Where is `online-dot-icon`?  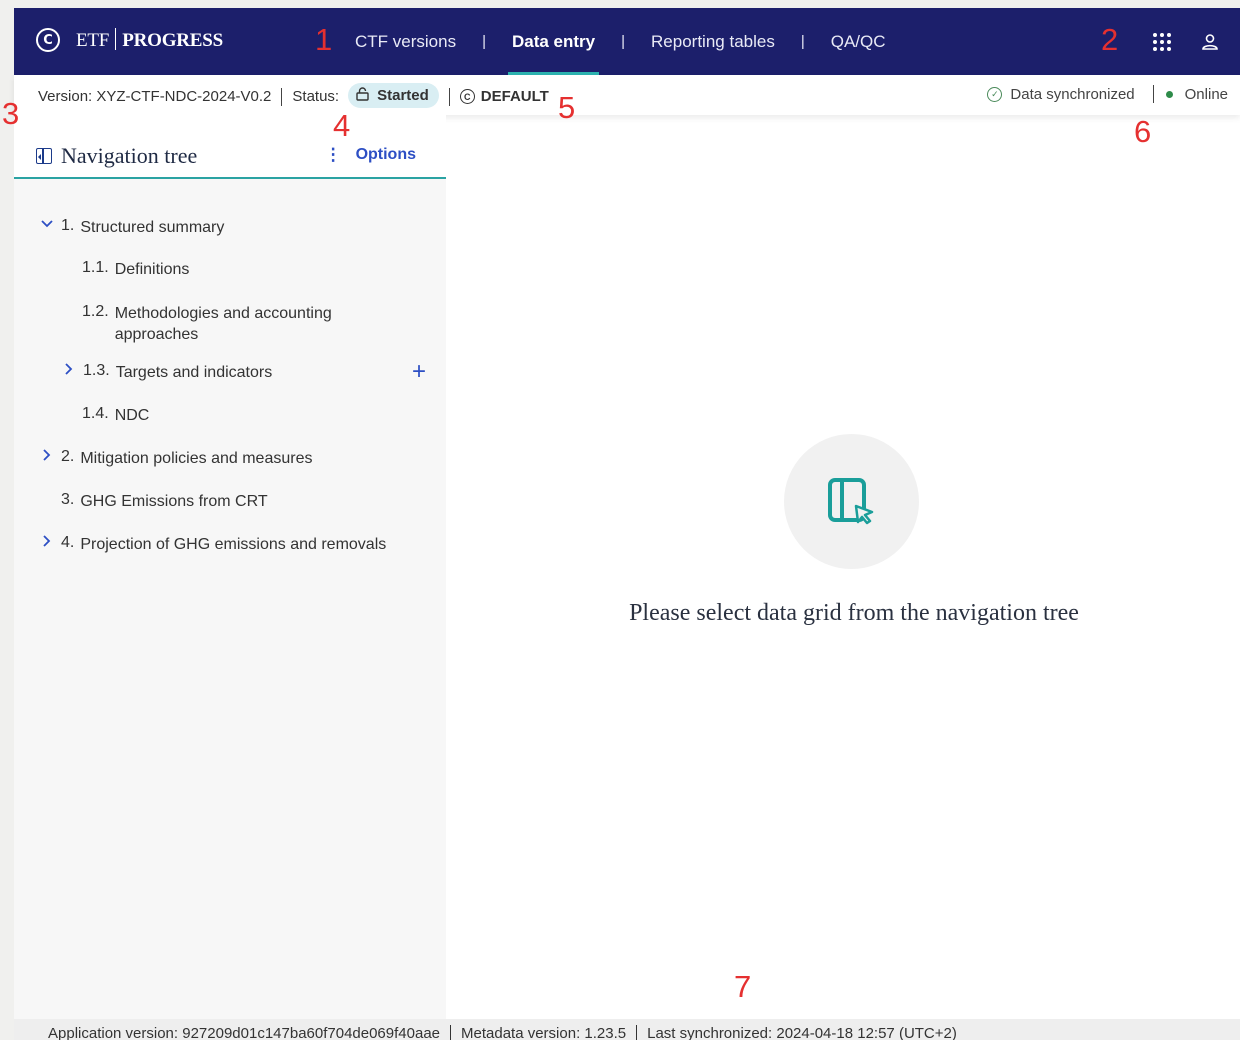 online-dot-icon is located at coordinates (1169, 94).